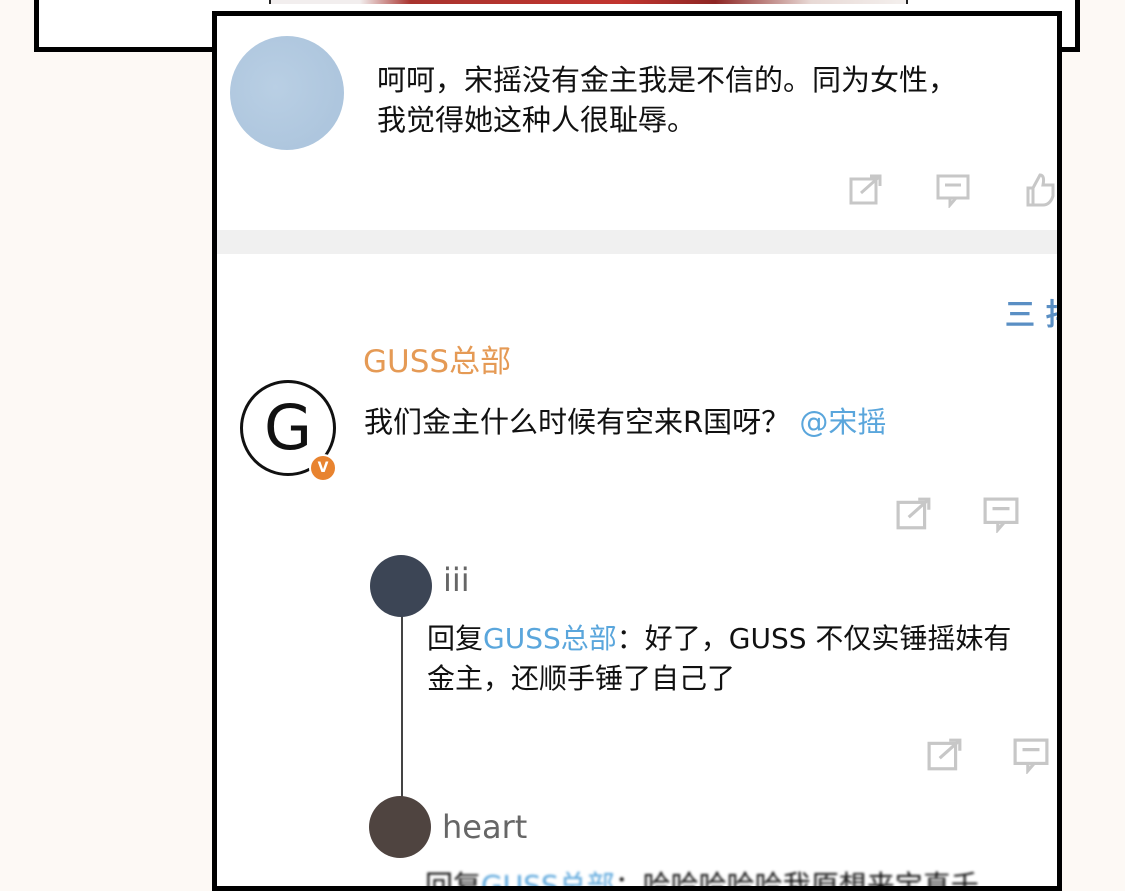 The width and height of the screenshot is (1125, 891). I want to click on reply-text-body: 哈哈哈哈哈我原想来宝真千, so click(810, 880).